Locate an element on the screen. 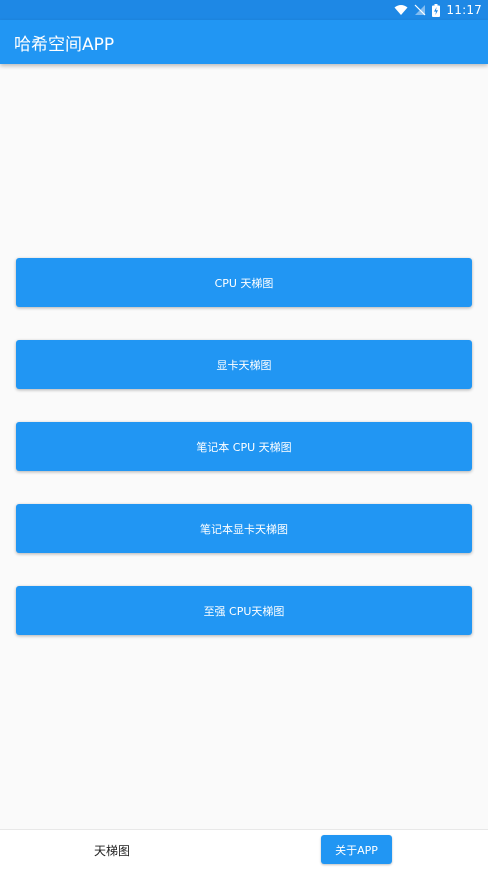 The height and width of the screenshot is (869, 488). status-time: 11:17 is located at coordinates (464, 10).